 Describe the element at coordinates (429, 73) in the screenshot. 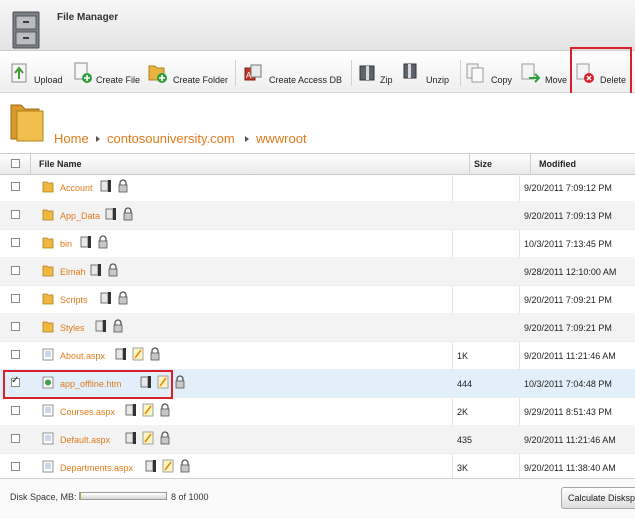

I see `unzip-button: Unzip` at that location.